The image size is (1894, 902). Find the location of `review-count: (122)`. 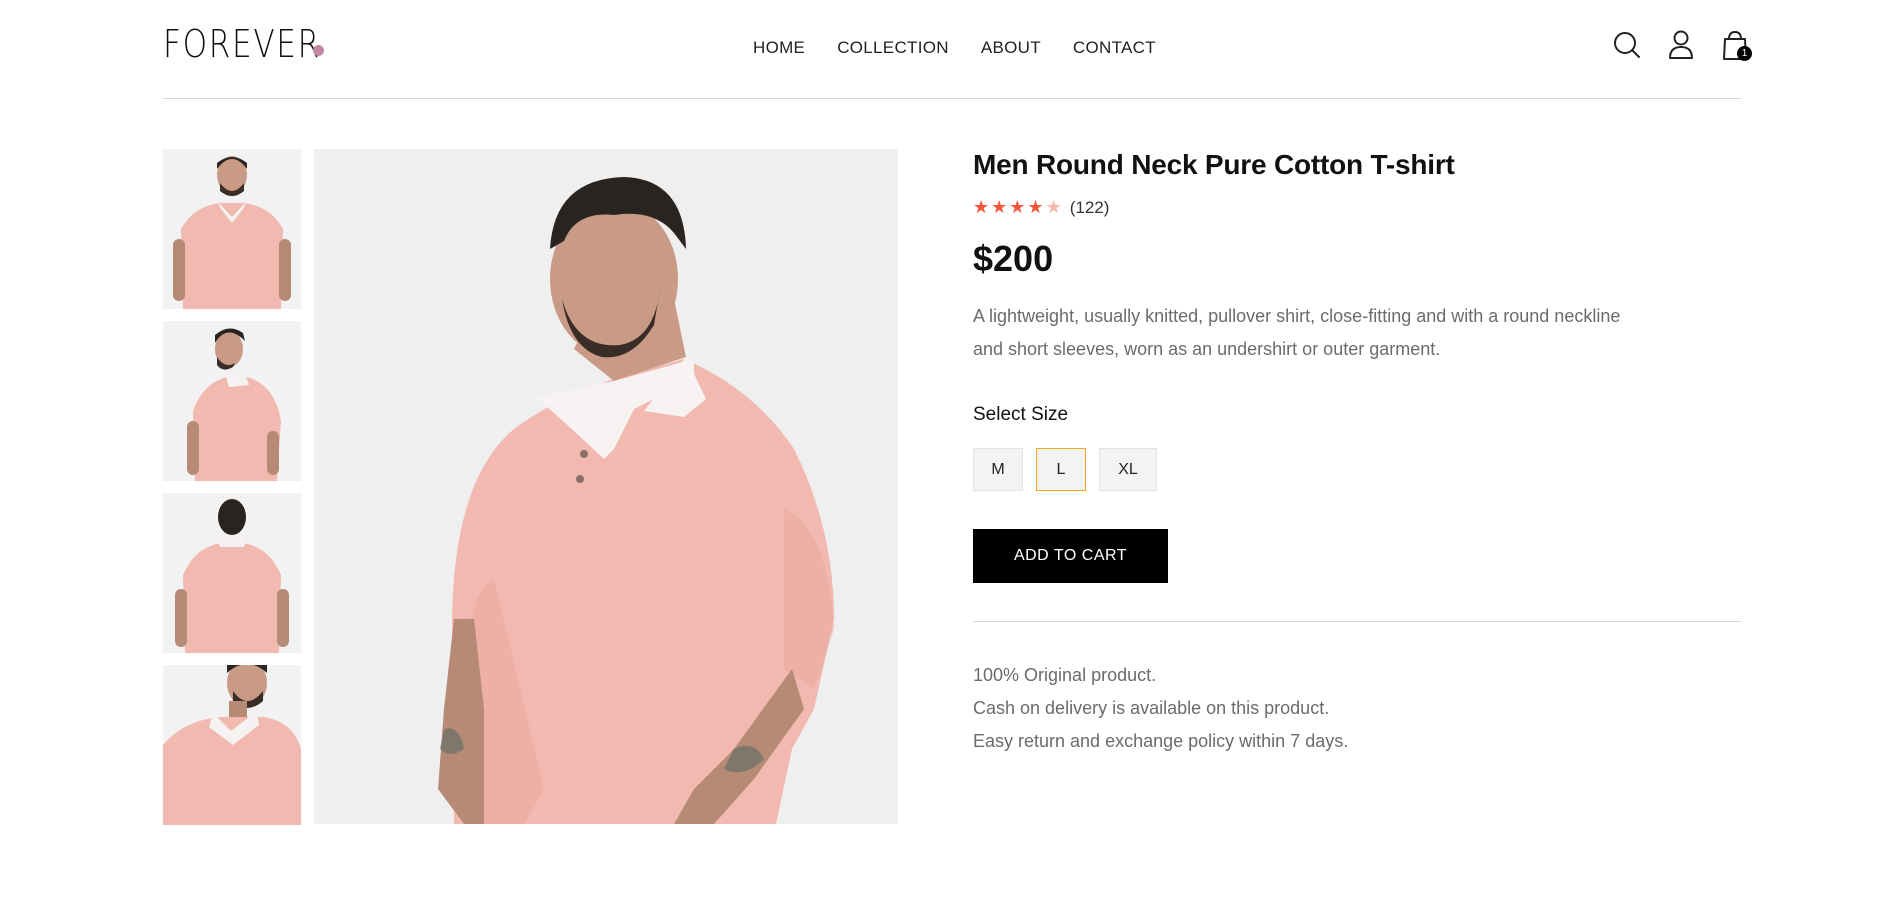

review-count: (122) is located at coordinates (1089, 207).